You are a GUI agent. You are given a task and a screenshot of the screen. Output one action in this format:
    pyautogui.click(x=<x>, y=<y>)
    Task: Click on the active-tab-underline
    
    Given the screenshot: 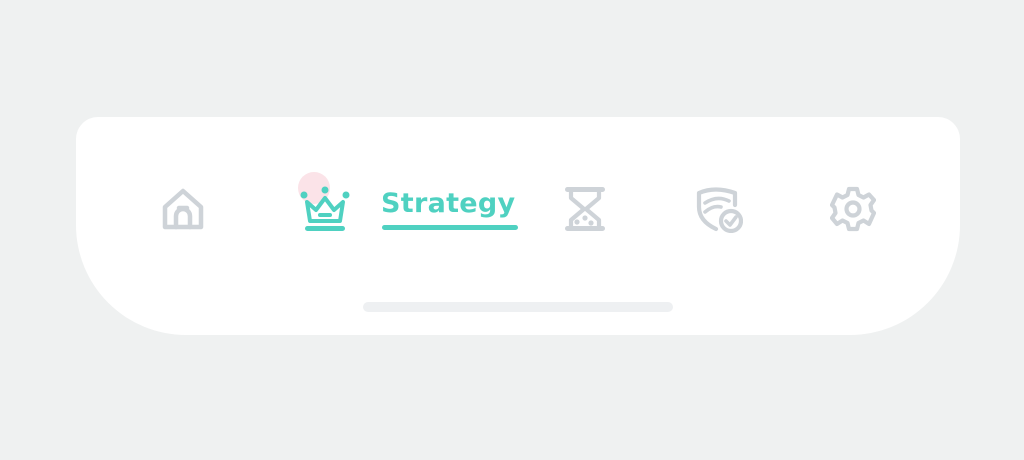 What is the action you would take?
    pyautogui.click(x=450, y=227)
    